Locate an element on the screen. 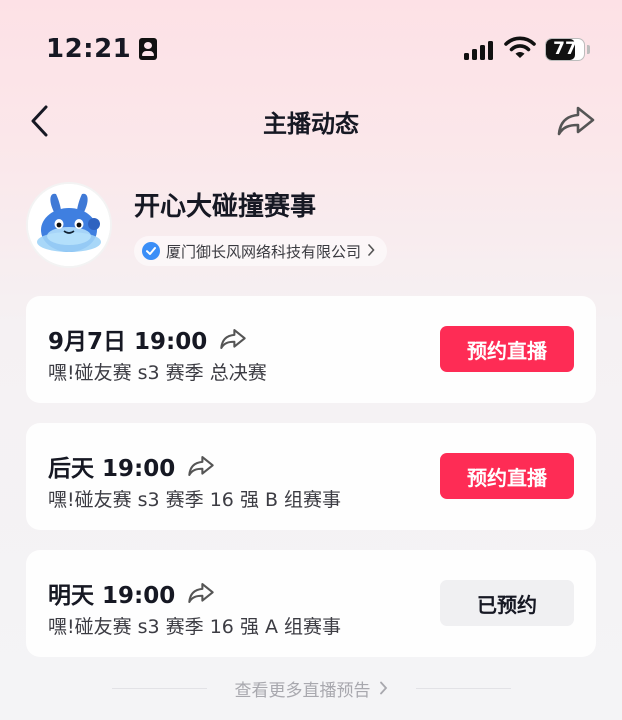  event-time: 明天 19:00 is located at coordinates (131, 593).